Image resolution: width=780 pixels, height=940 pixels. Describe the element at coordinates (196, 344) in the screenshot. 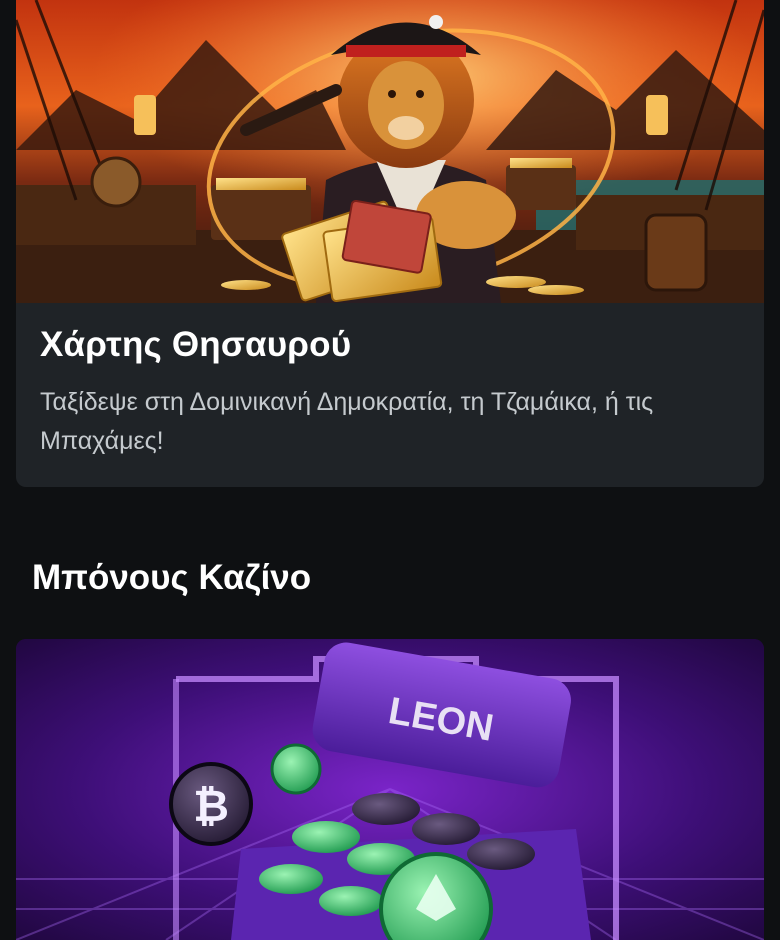

I see `promo-title: Χάρτης Θησαυρού` at that location.